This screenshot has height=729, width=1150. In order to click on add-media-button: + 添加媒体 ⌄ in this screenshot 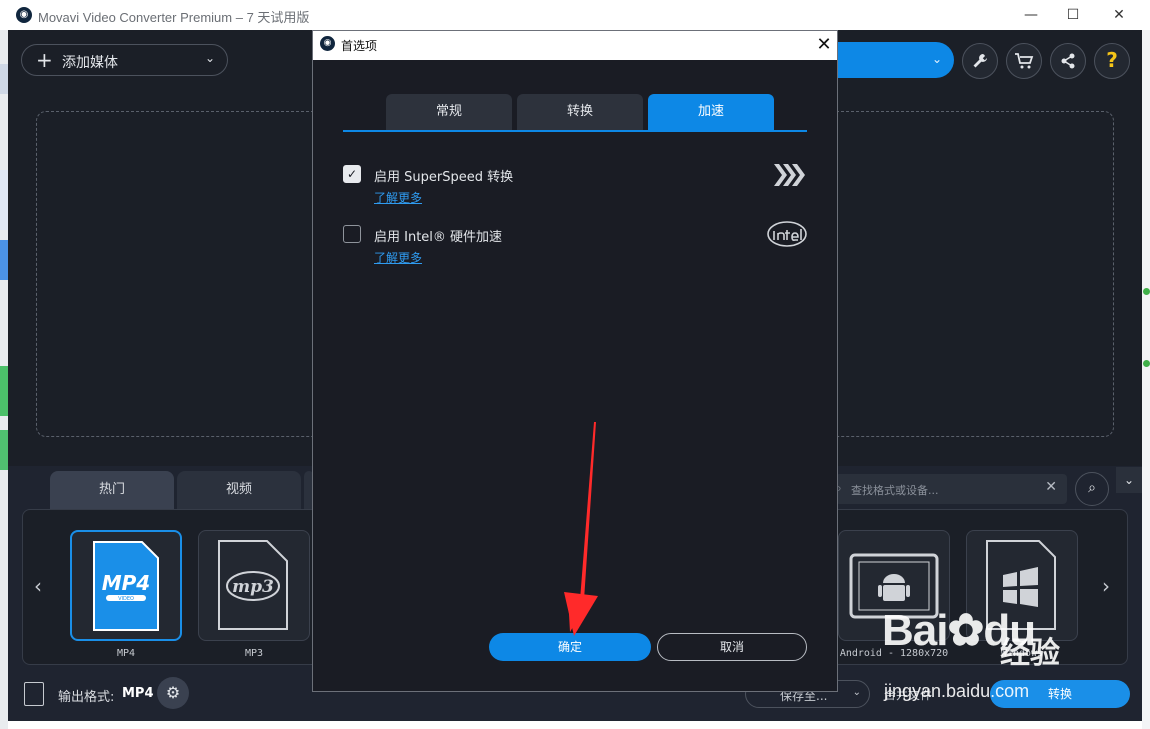, I will do `click(124, 60)`.